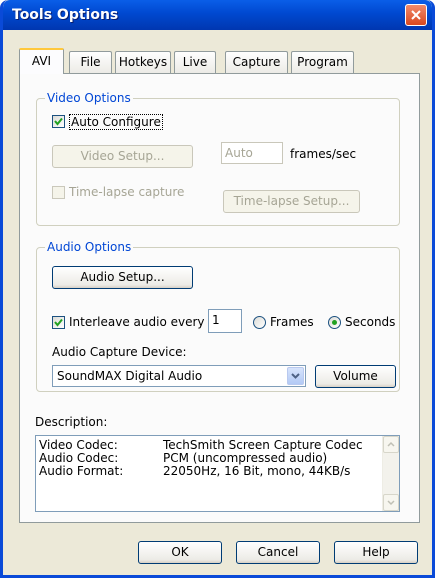 The image size is (435, 578). I want to click on frames-label: Frames, so click(292, 322).